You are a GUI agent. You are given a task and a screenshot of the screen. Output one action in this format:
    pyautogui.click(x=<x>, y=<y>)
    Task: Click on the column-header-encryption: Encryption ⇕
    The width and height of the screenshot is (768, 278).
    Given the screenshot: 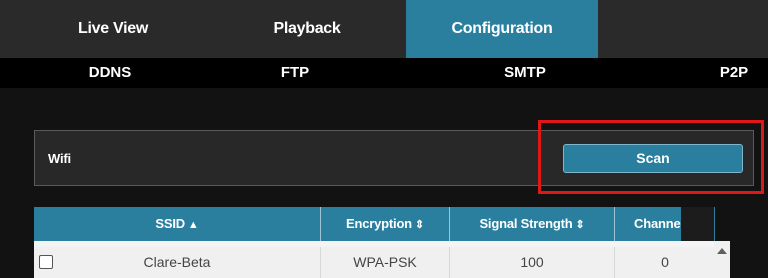 What is the action you would take?
    pyautogui.click(x=385, y=224)
    